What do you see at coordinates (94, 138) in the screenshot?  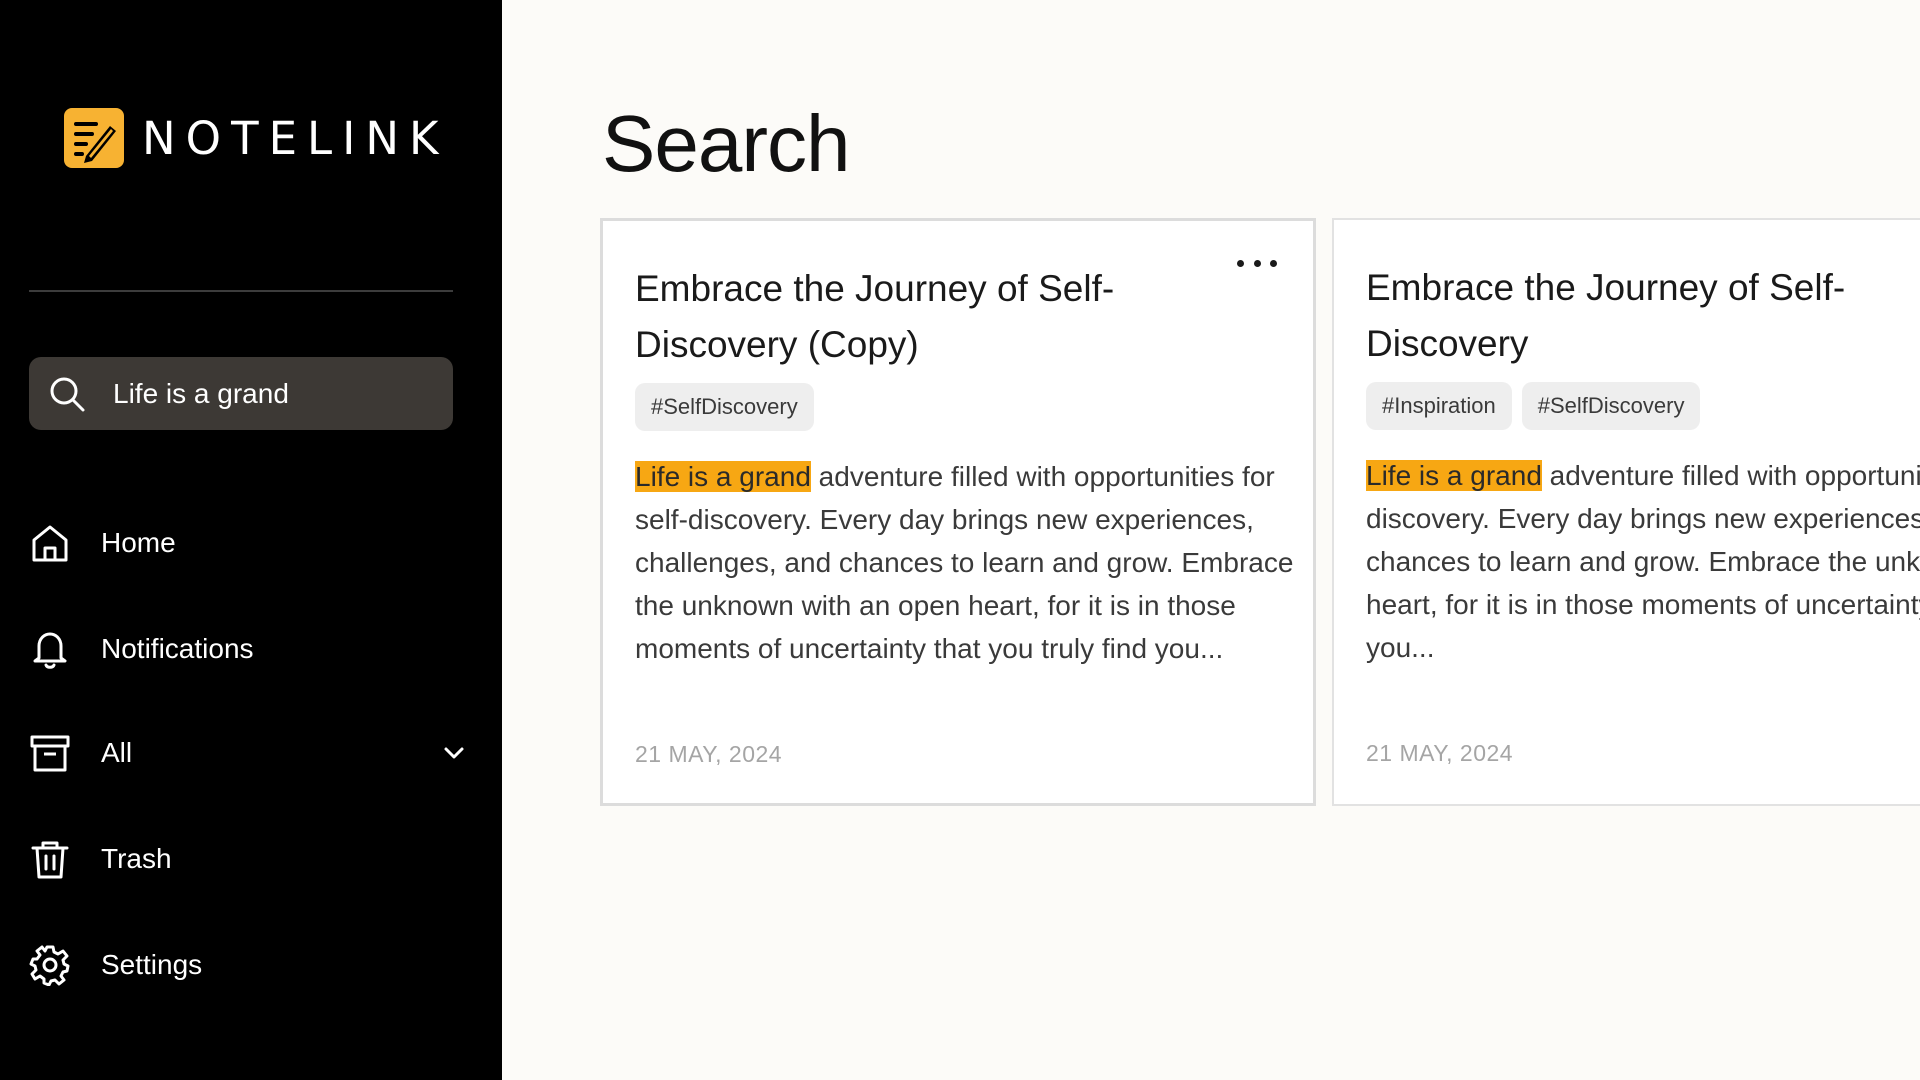 I see `notelink-logo-icon` at bounding box center [94, 138].